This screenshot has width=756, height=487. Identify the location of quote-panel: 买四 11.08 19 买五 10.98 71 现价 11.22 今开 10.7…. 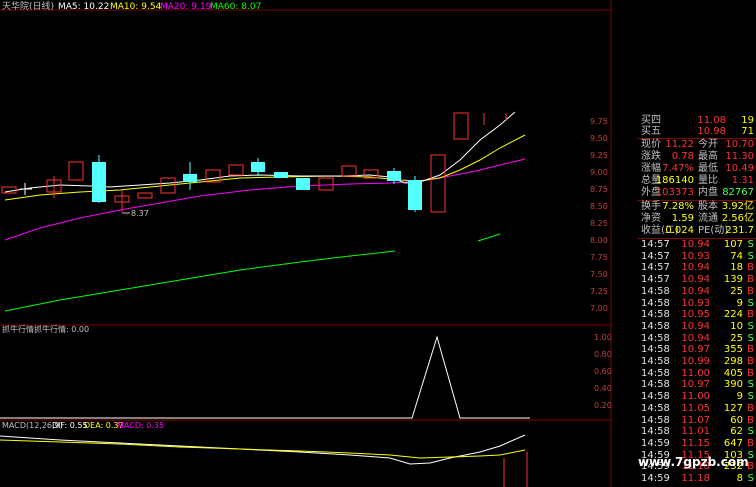
(696, 300).